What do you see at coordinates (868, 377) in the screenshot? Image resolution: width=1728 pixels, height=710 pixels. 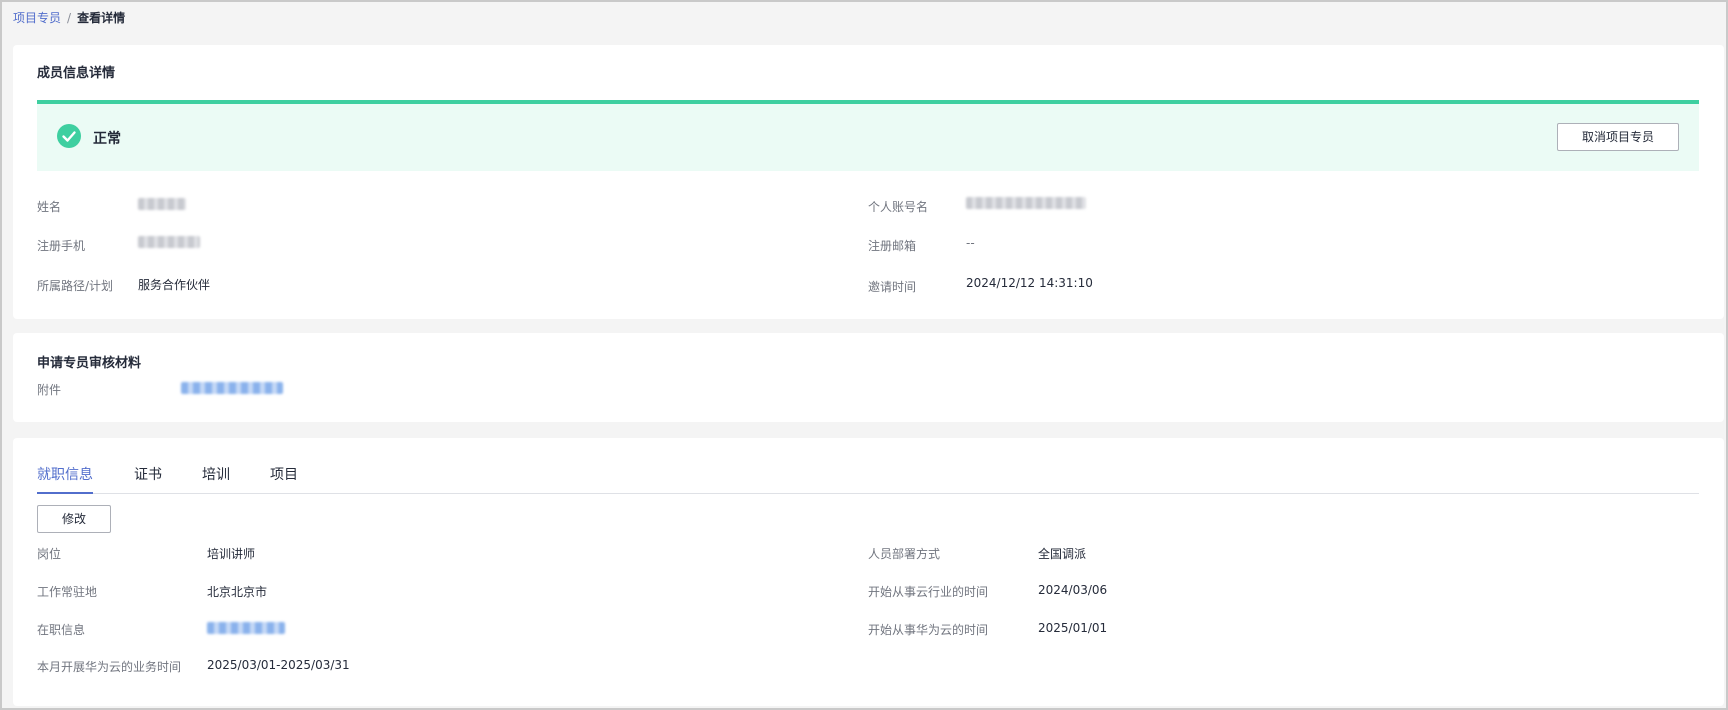 I see `materials-card: 申请专员审核材料 附件` at bounding box center [868, 377].